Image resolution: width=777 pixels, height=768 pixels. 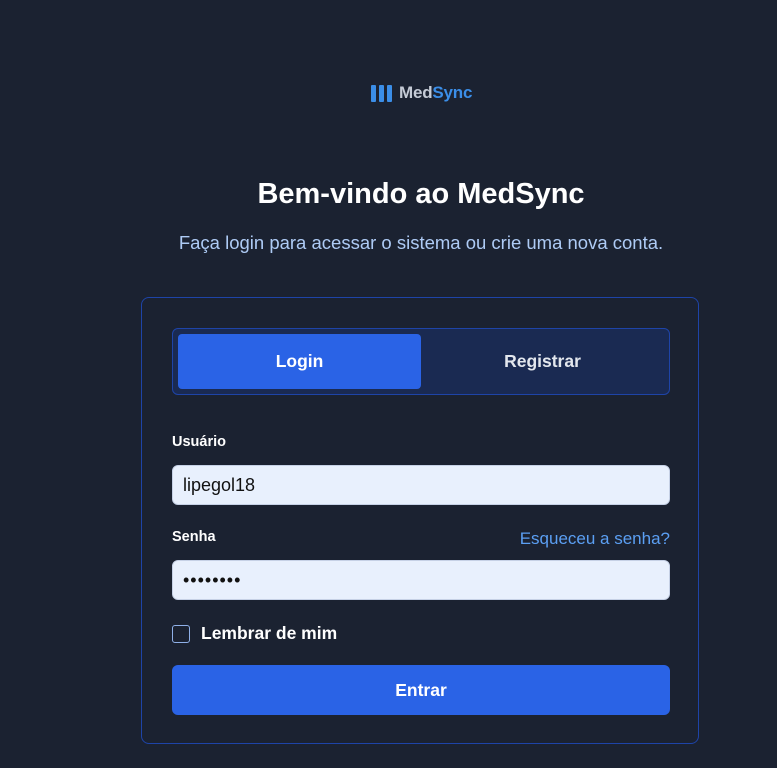 I want to click on tab-register: Registrar, so click(x=542, y=361).